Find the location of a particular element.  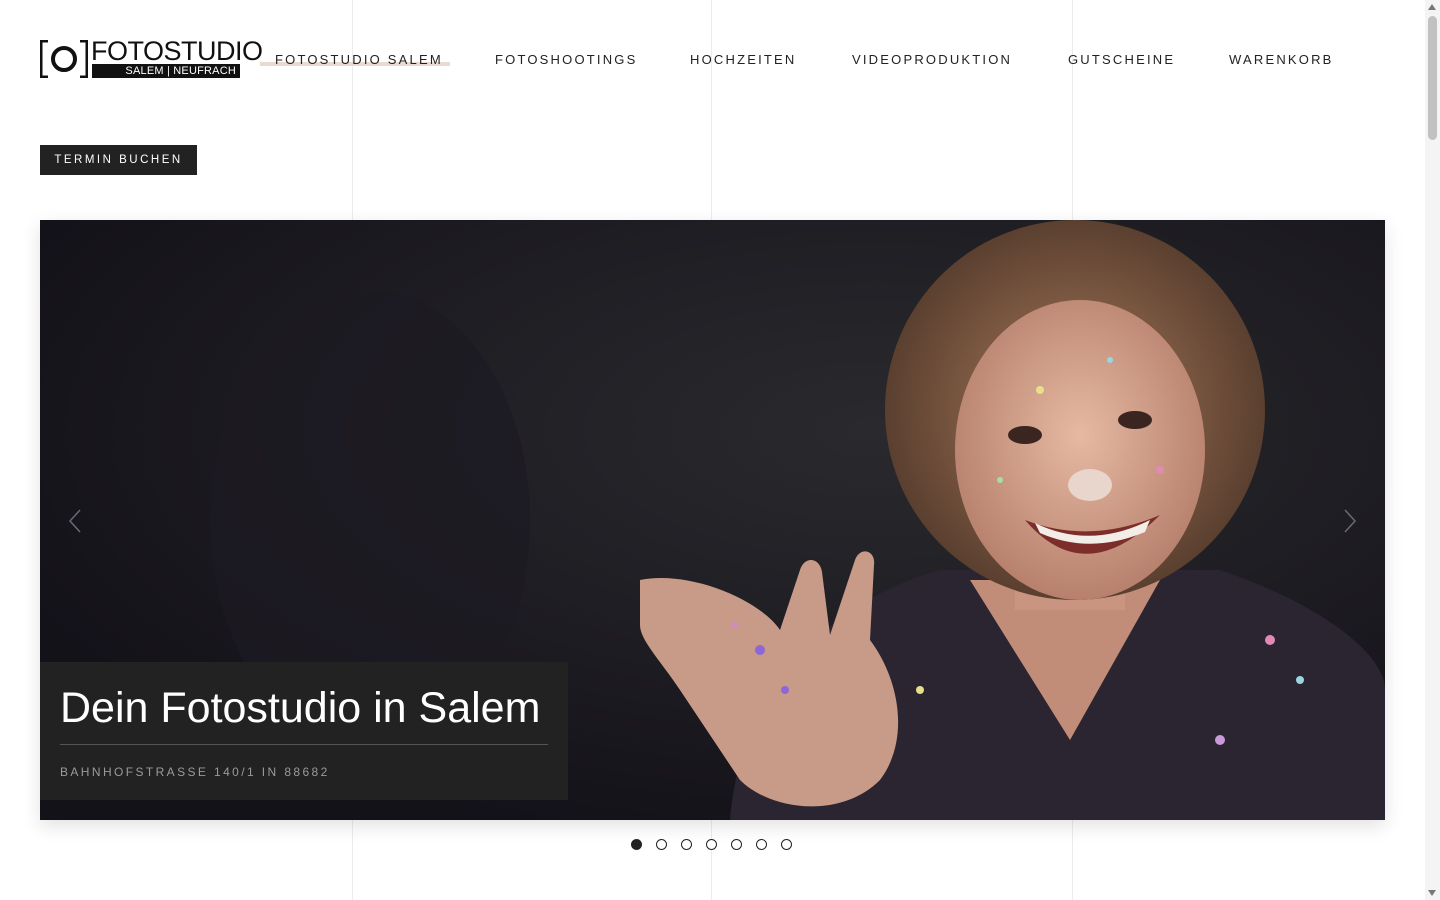

slider-prev-icon is located at coordinates (76, 521).